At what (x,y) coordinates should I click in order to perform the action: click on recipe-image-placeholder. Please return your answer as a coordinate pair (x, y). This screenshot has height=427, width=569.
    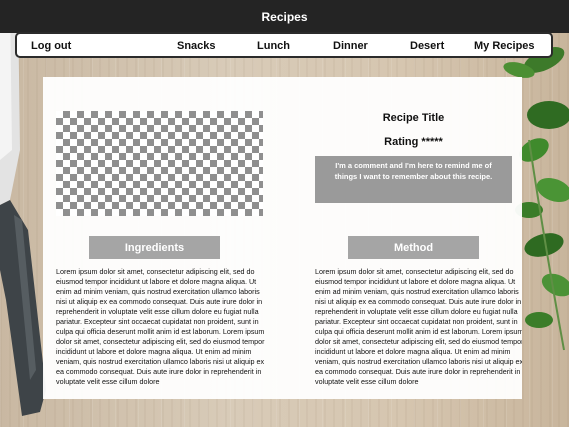
    Looking at the image, I should click on (159, 163).